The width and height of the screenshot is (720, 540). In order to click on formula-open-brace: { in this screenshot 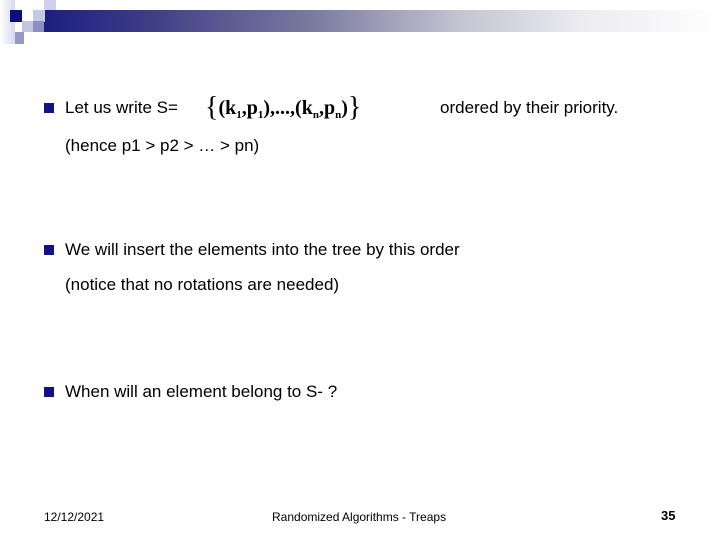, I will do `click(212, 107)`.